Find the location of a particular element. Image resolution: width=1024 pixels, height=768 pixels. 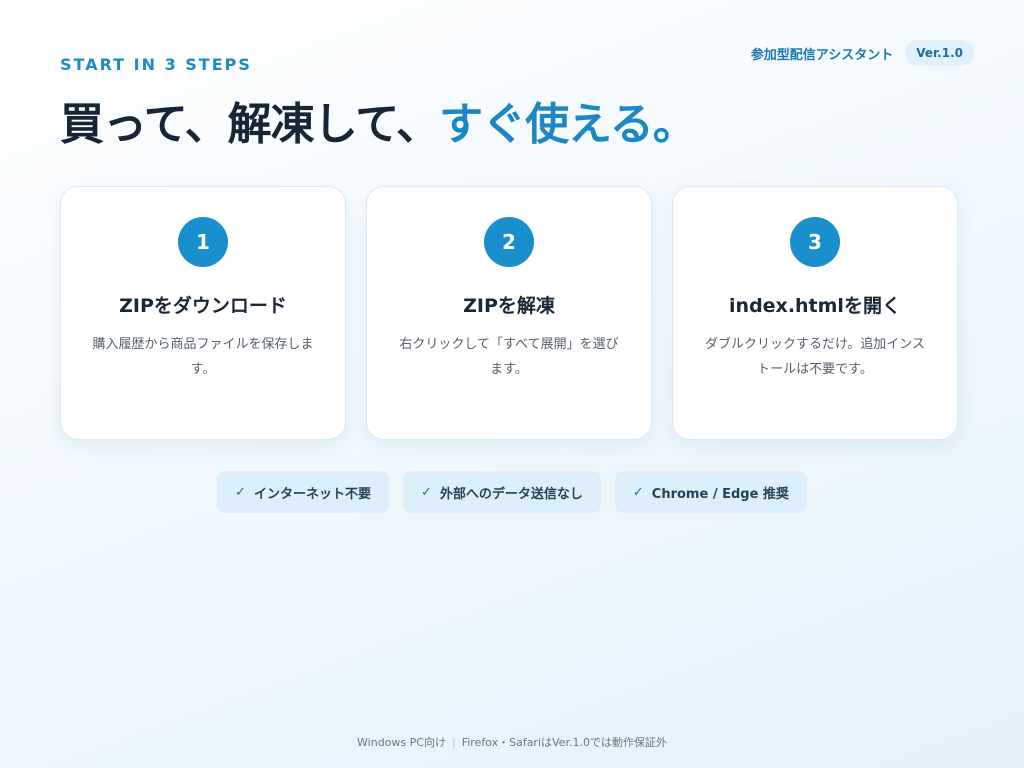

step-title: index.htmlを開く is located at coordinates (815, 306).